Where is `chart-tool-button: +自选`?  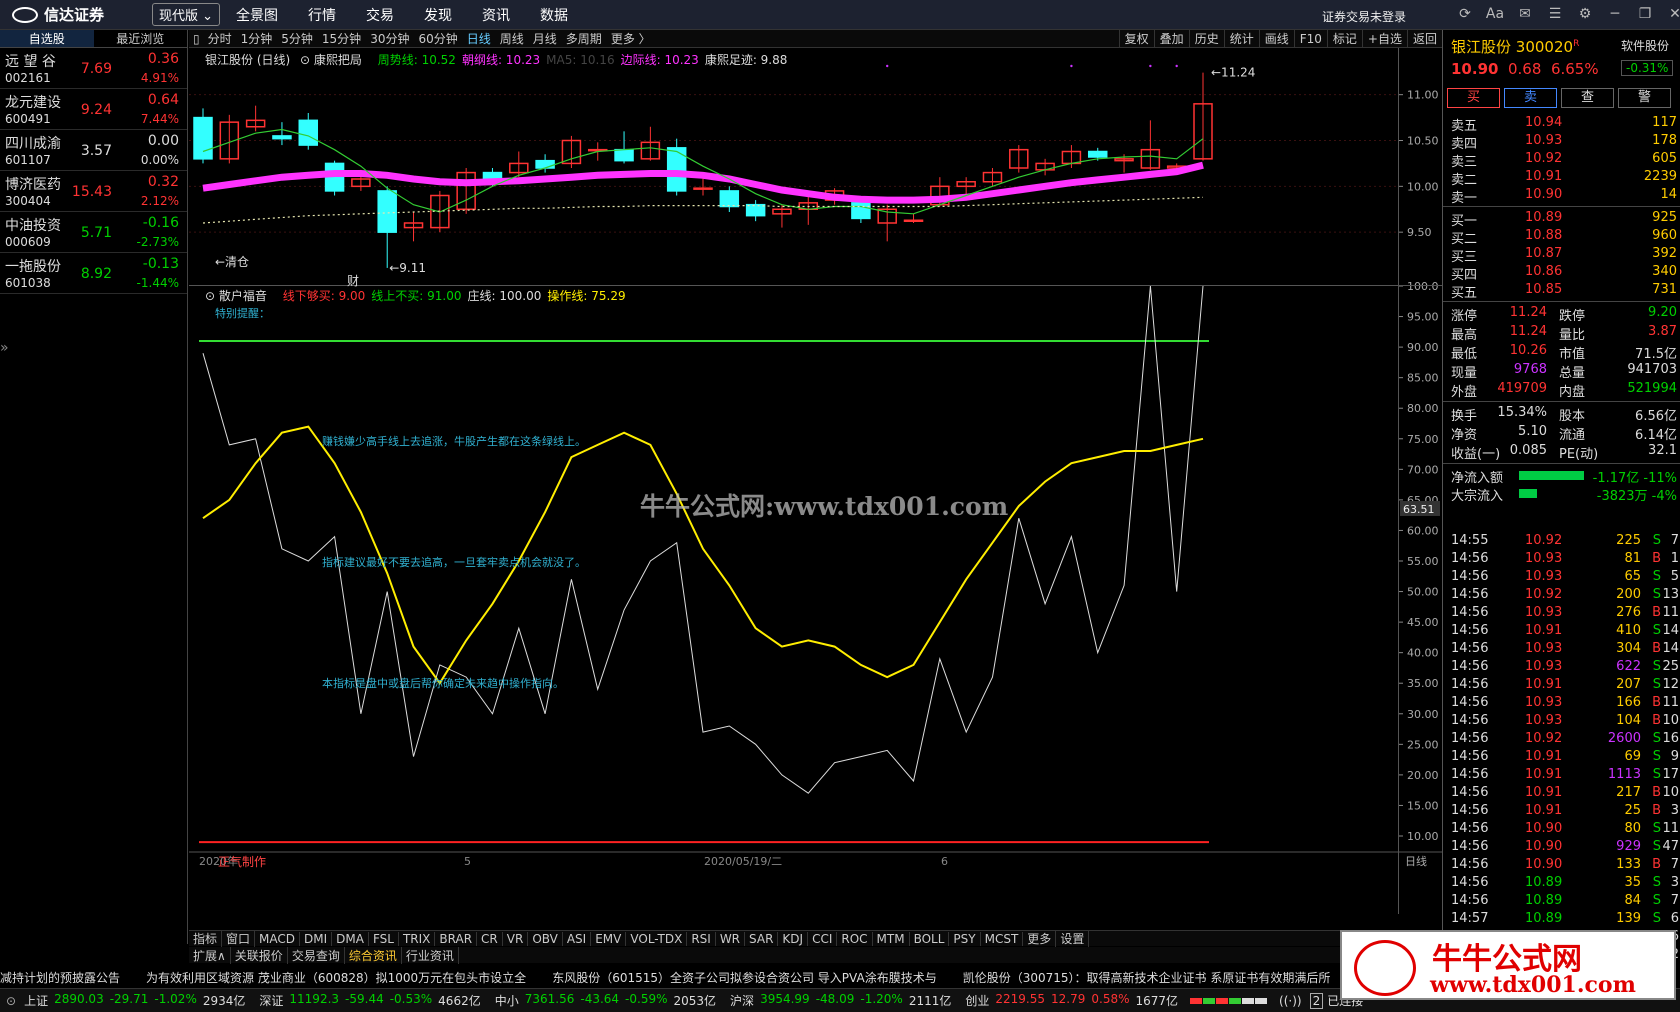 chart-tool-button: +自选 is located at coordinates (1384, 39).